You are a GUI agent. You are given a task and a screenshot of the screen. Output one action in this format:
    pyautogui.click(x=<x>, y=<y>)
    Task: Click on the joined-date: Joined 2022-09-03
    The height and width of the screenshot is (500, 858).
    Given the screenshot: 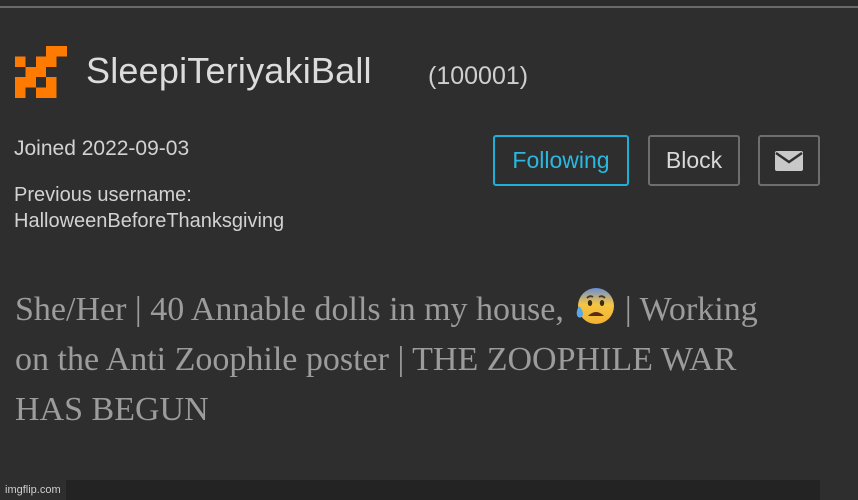 What is the action you would take?
    pyautogui.click(x=102, y=148)
    